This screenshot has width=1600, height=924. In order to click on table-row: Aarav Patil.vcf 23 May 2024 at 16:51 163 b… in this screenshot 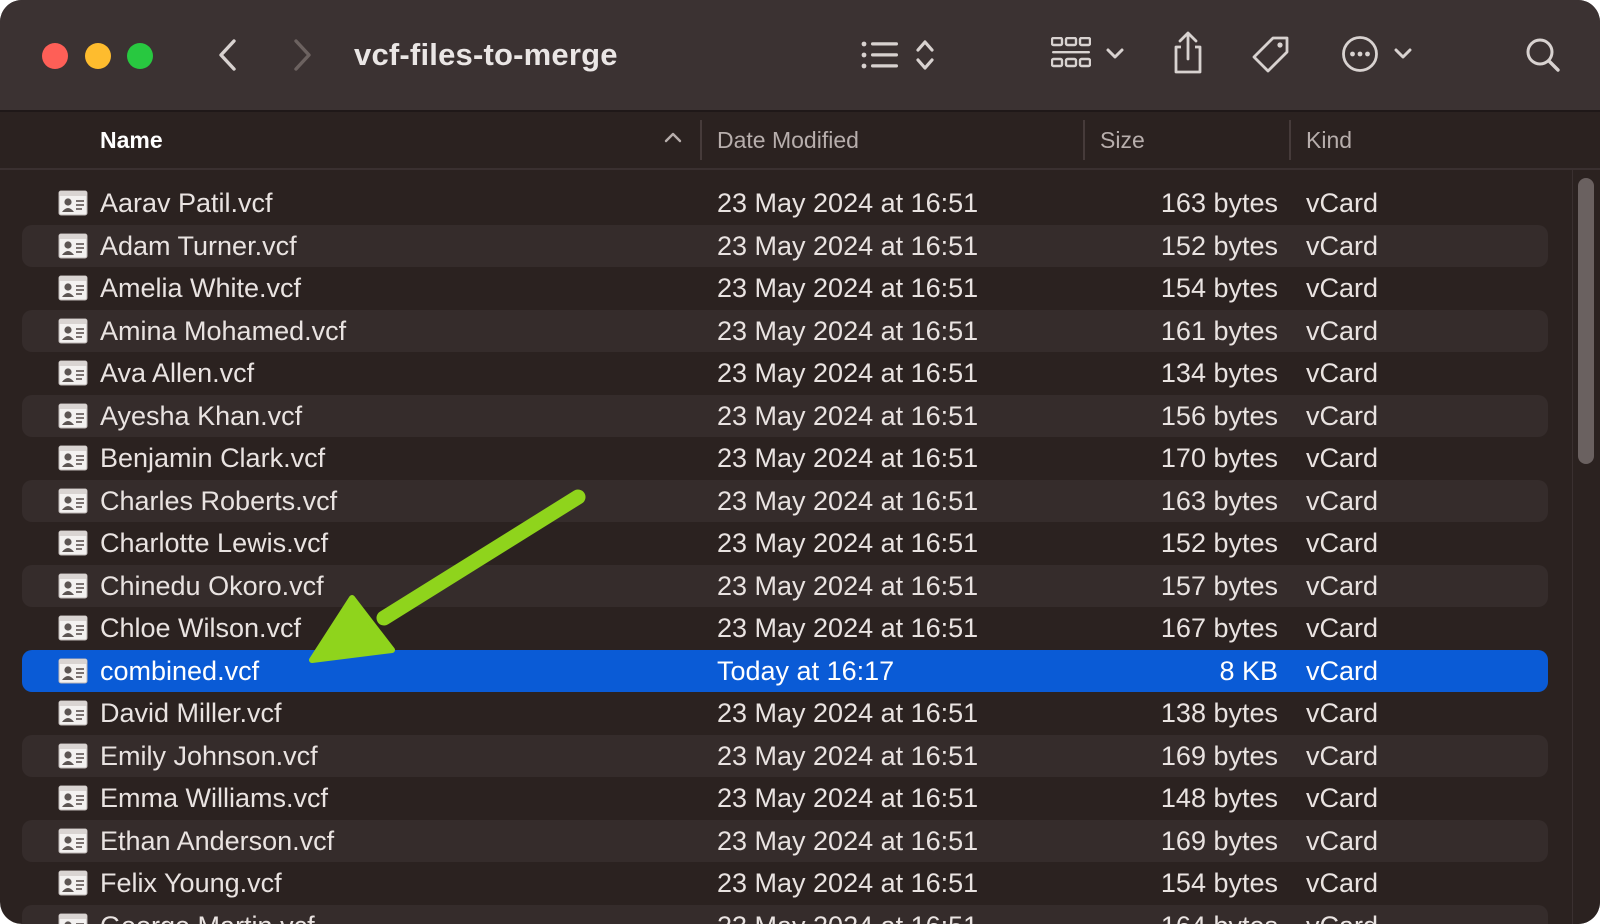, I will do `click(785, 203)`.